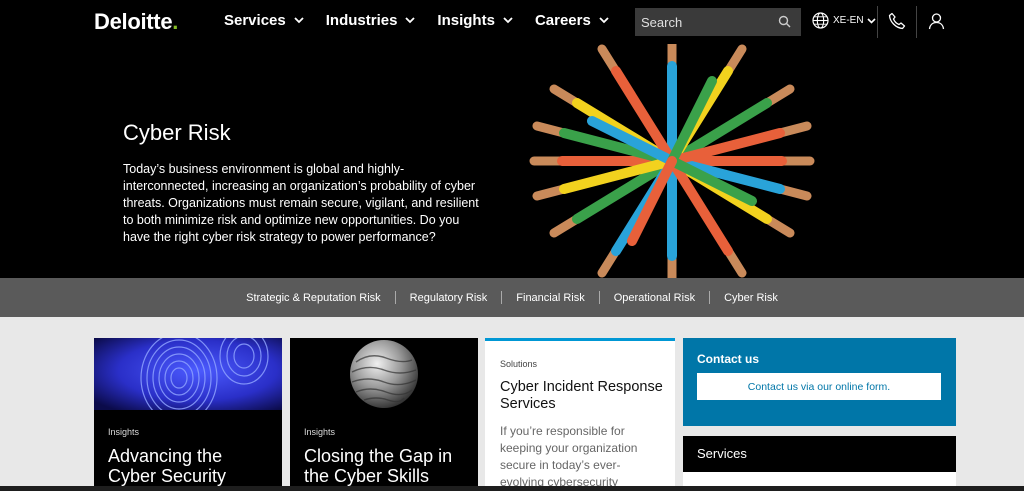 The width and height of the screenshot is (1024, 491). Describe the element at coordinates (475, 20) in the screenshot. I see `nav-insights: Insights` at that location.